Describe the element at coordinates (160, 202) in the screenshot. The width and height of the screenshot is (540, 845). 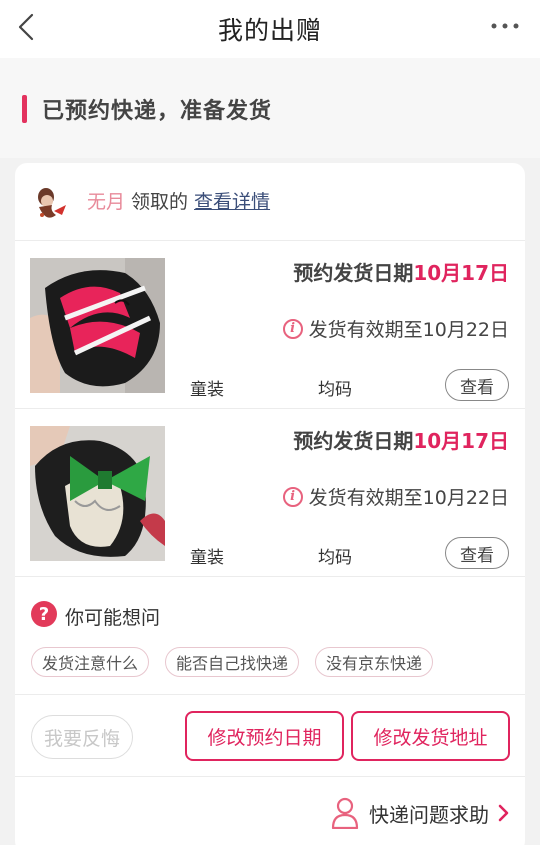
I see `receiver-action: 领取的` at that location.